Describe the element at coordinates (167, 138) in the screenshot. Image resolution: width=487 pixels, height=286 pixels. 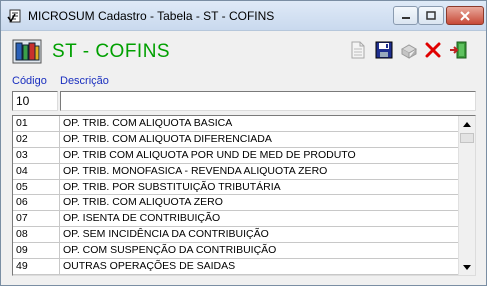
I see `row-description: OP. TRIB. COM ALIQUOTA DIFERENCIADA` at that location.